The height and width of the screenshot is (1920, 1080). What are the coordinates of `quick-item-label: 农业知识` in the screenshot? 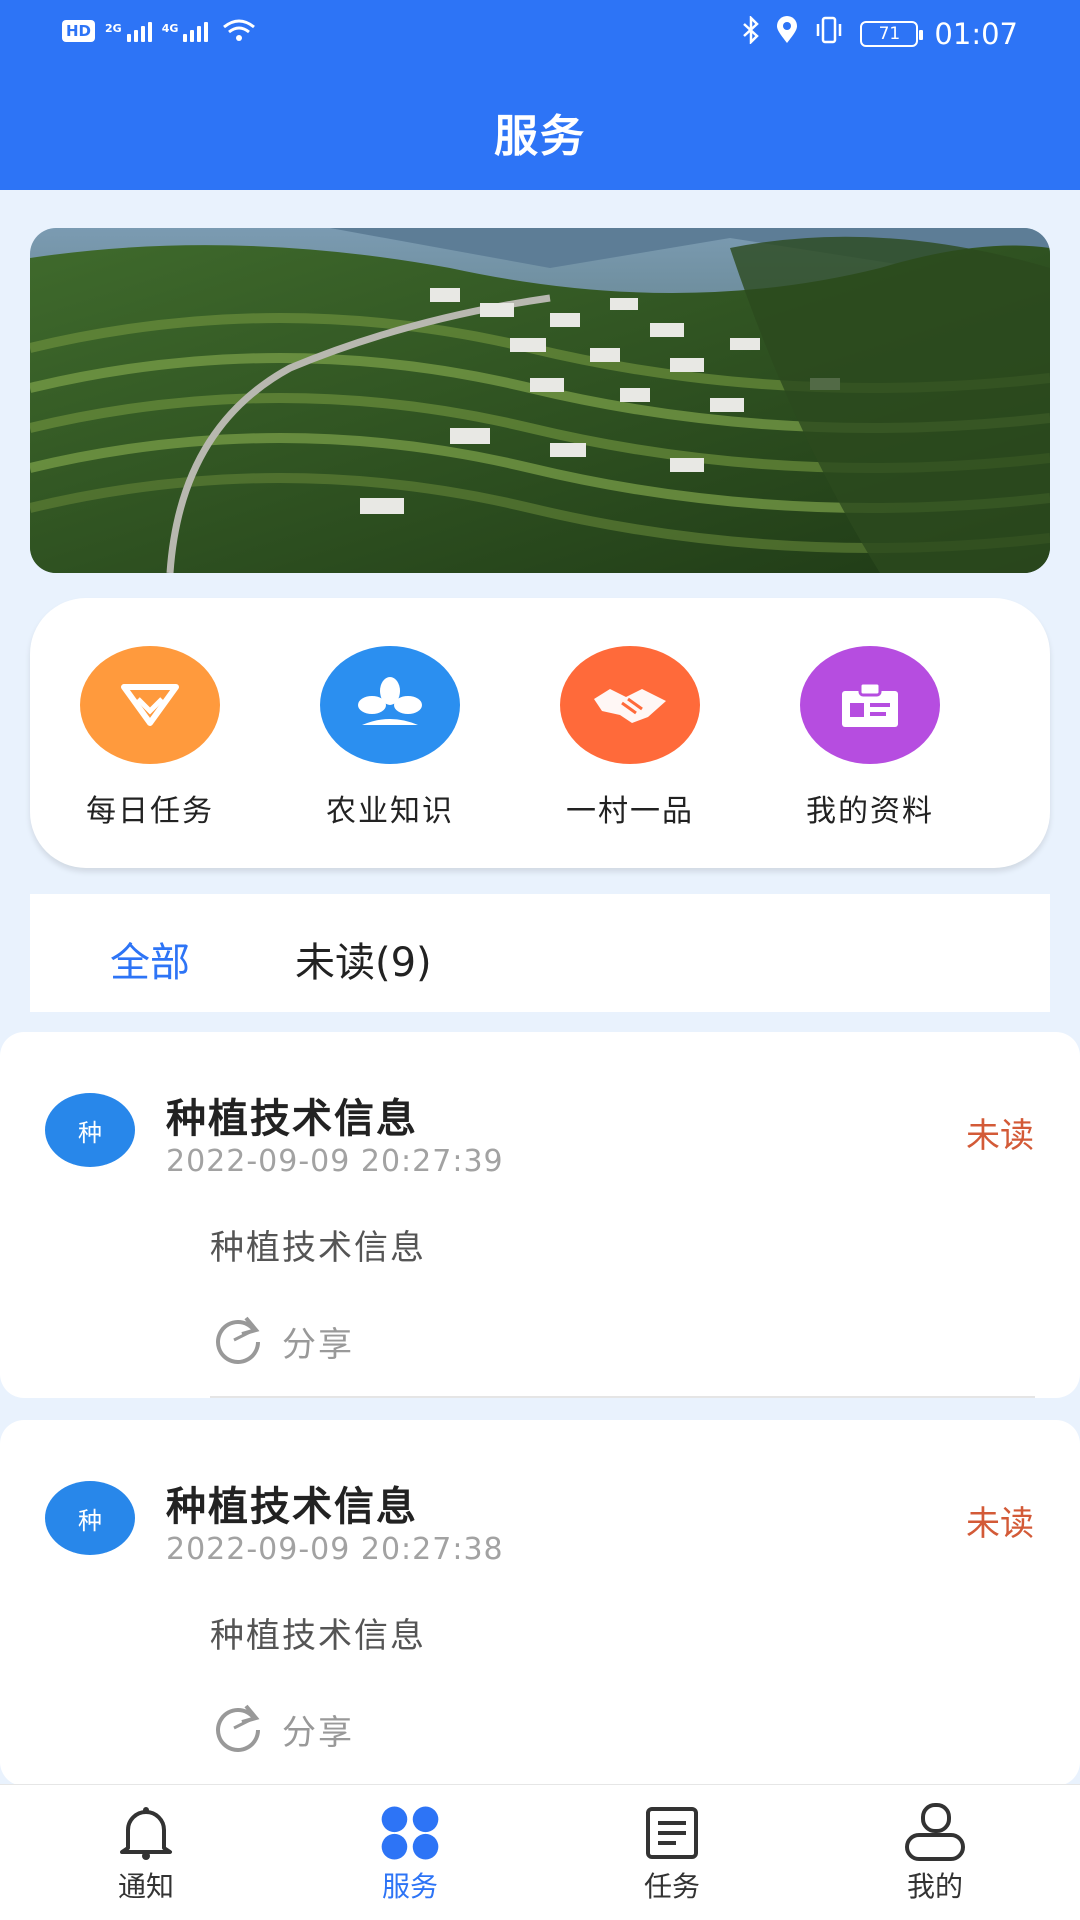 It's located at (390, 811).